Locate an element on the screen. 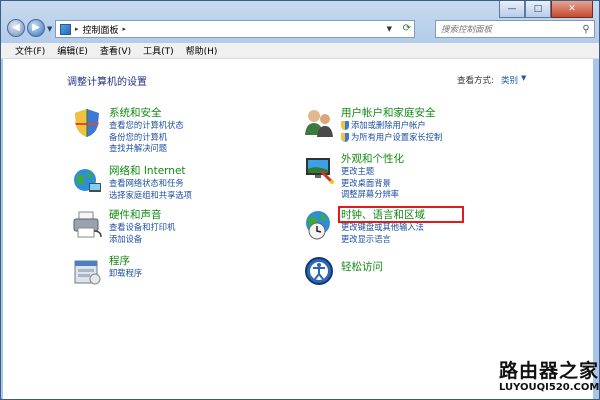 This screenshot has width=600, height=400. view-by-dropdown-icon: ▼ is located at coordinates (523, 78).